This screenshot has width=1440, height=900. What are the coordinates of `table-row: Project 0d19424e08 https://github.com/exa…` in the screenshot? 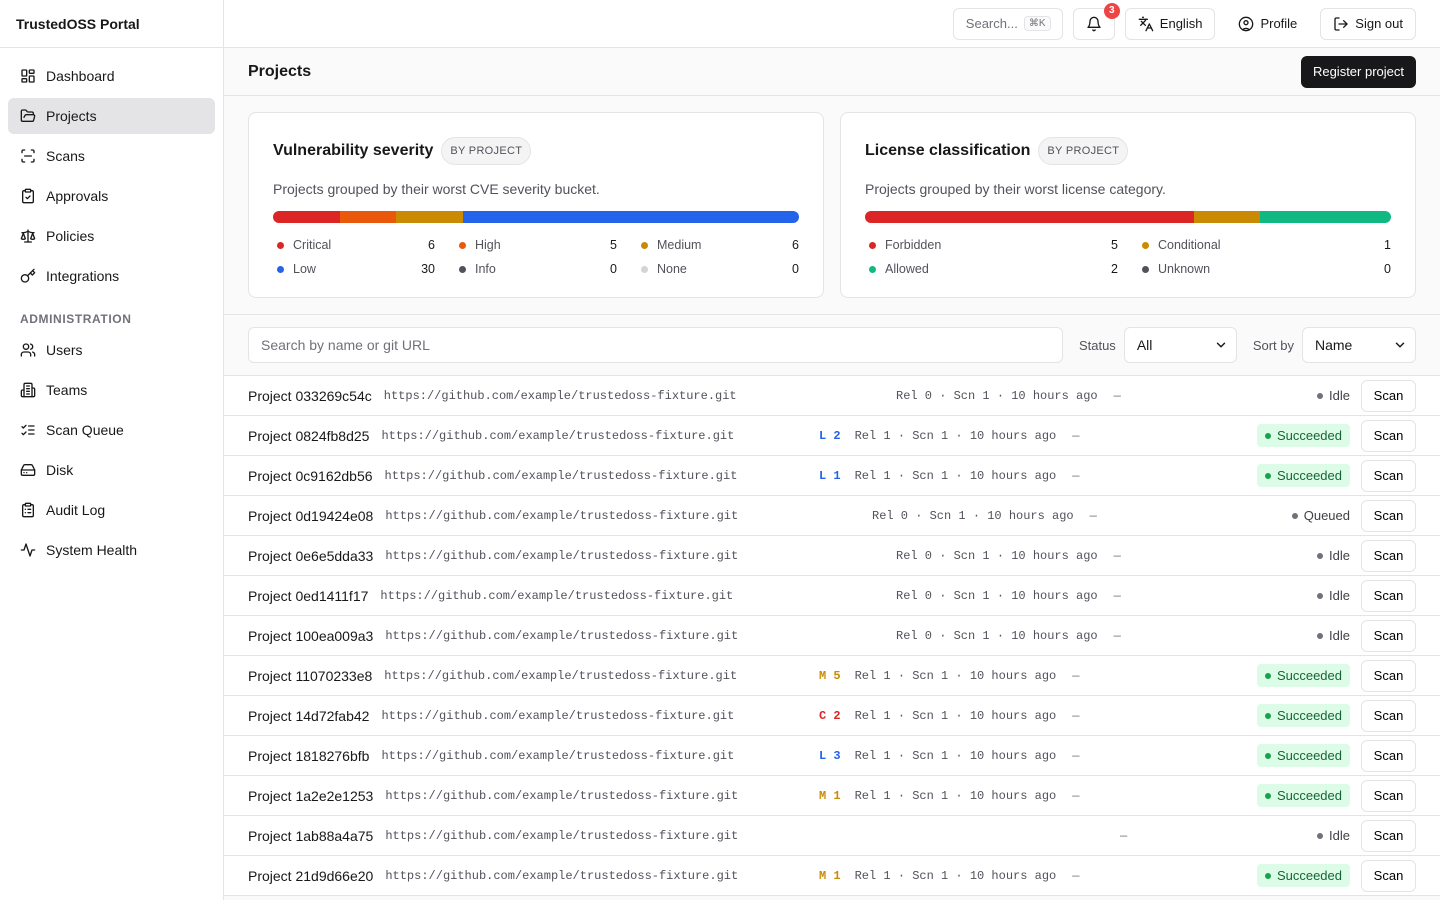 It's located at (832, 516).